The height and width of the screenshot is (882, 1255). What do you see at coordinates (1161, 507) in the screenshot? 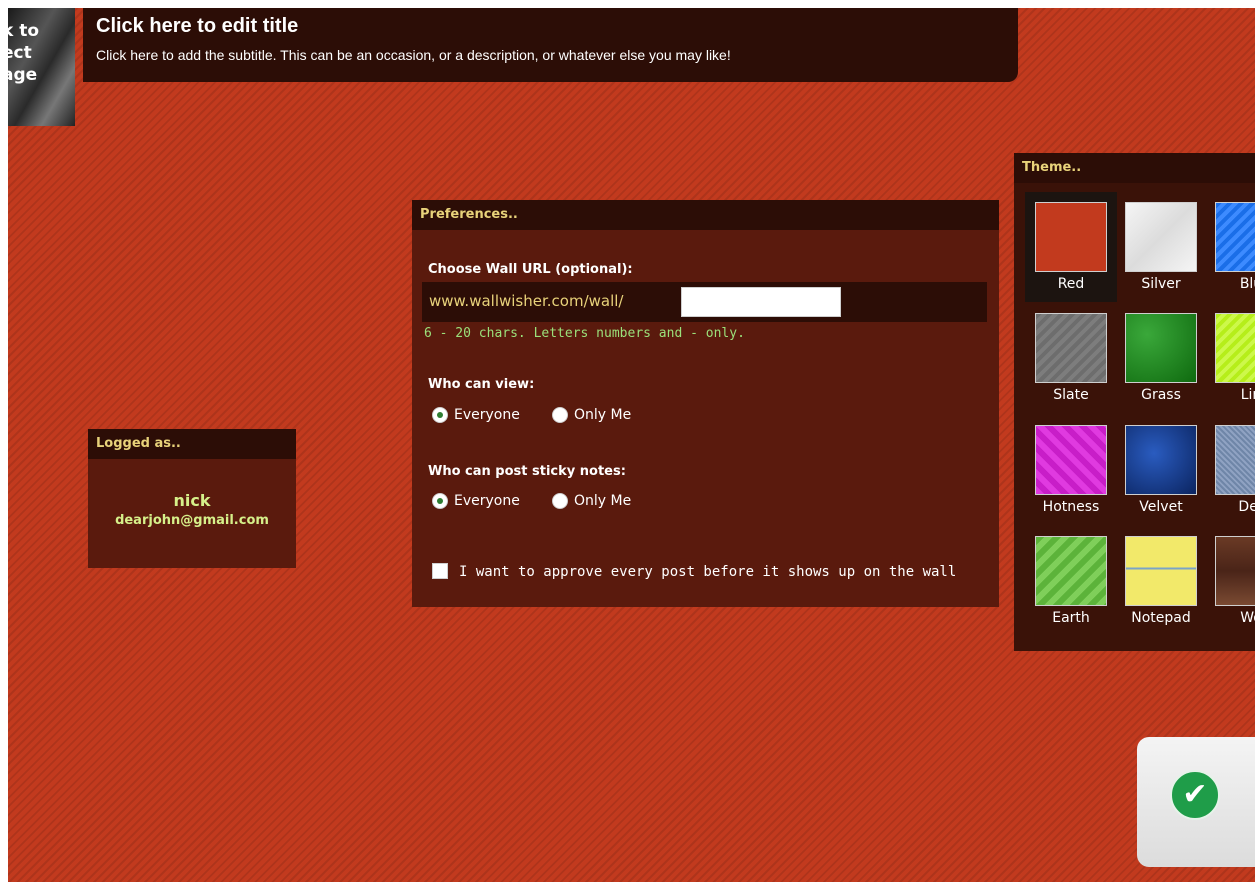
I see `theme-name: Velvet` at bounding box center [1161, 507].